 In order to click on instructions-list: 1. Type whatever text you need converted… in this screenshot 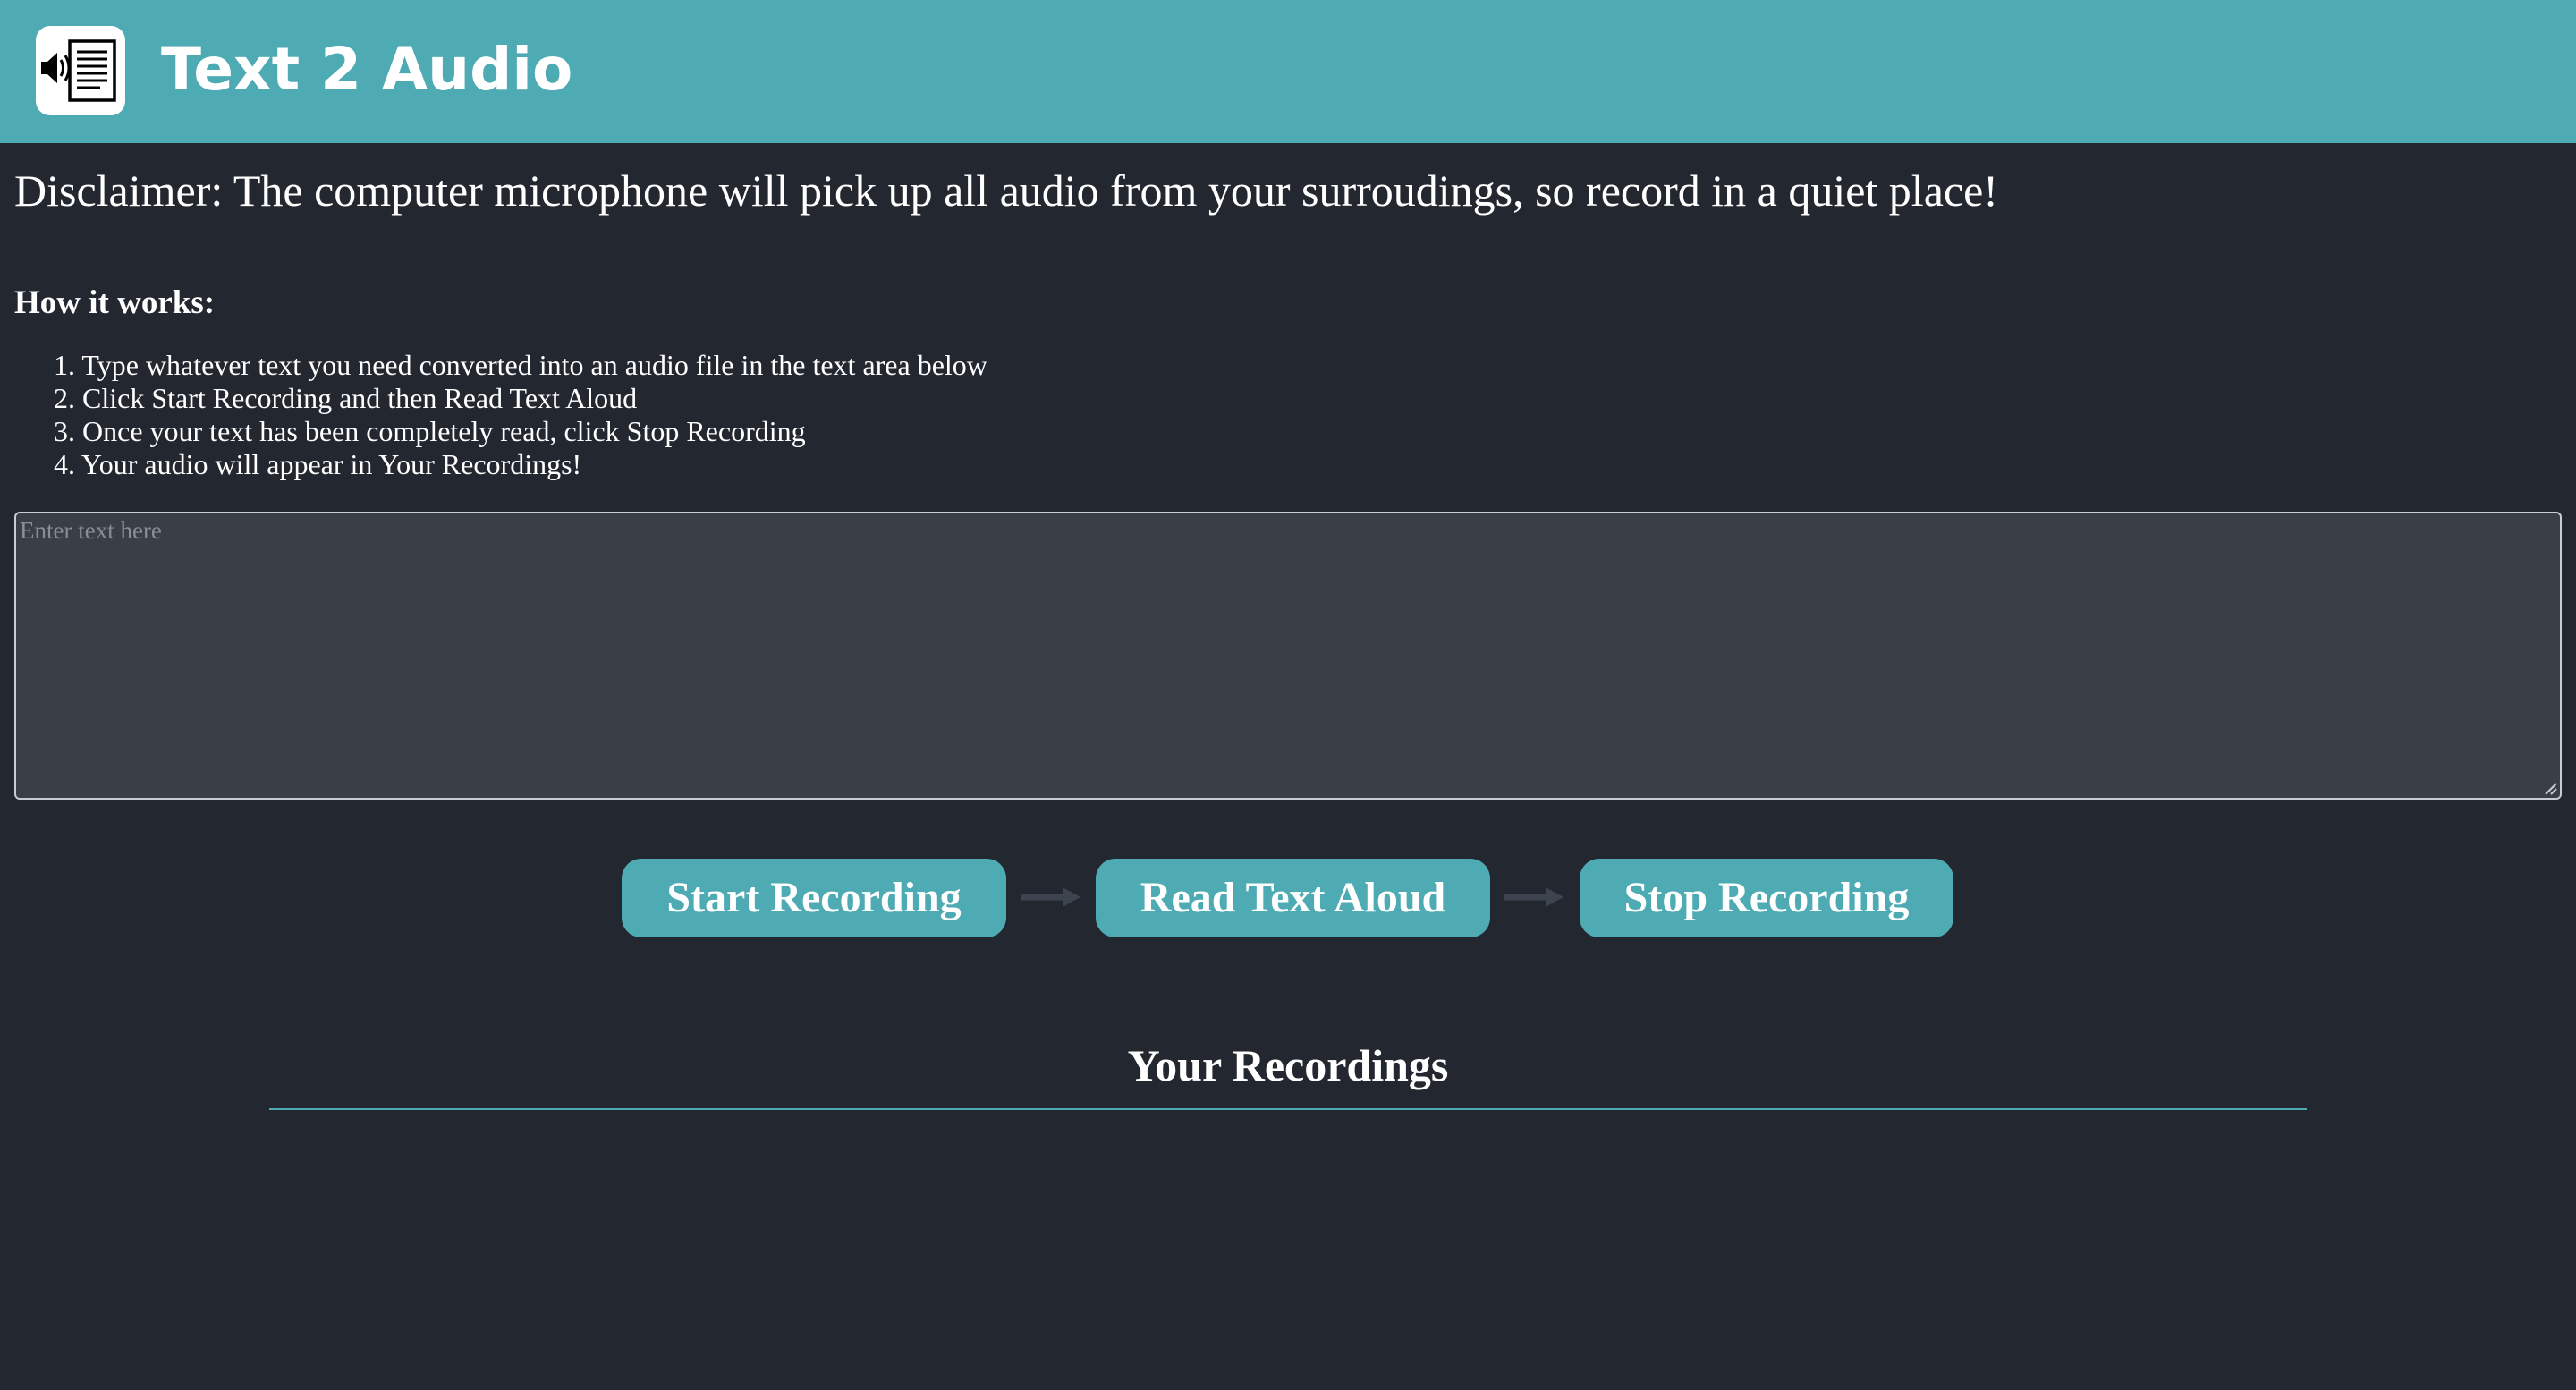, I will do `click(520, 415)`.